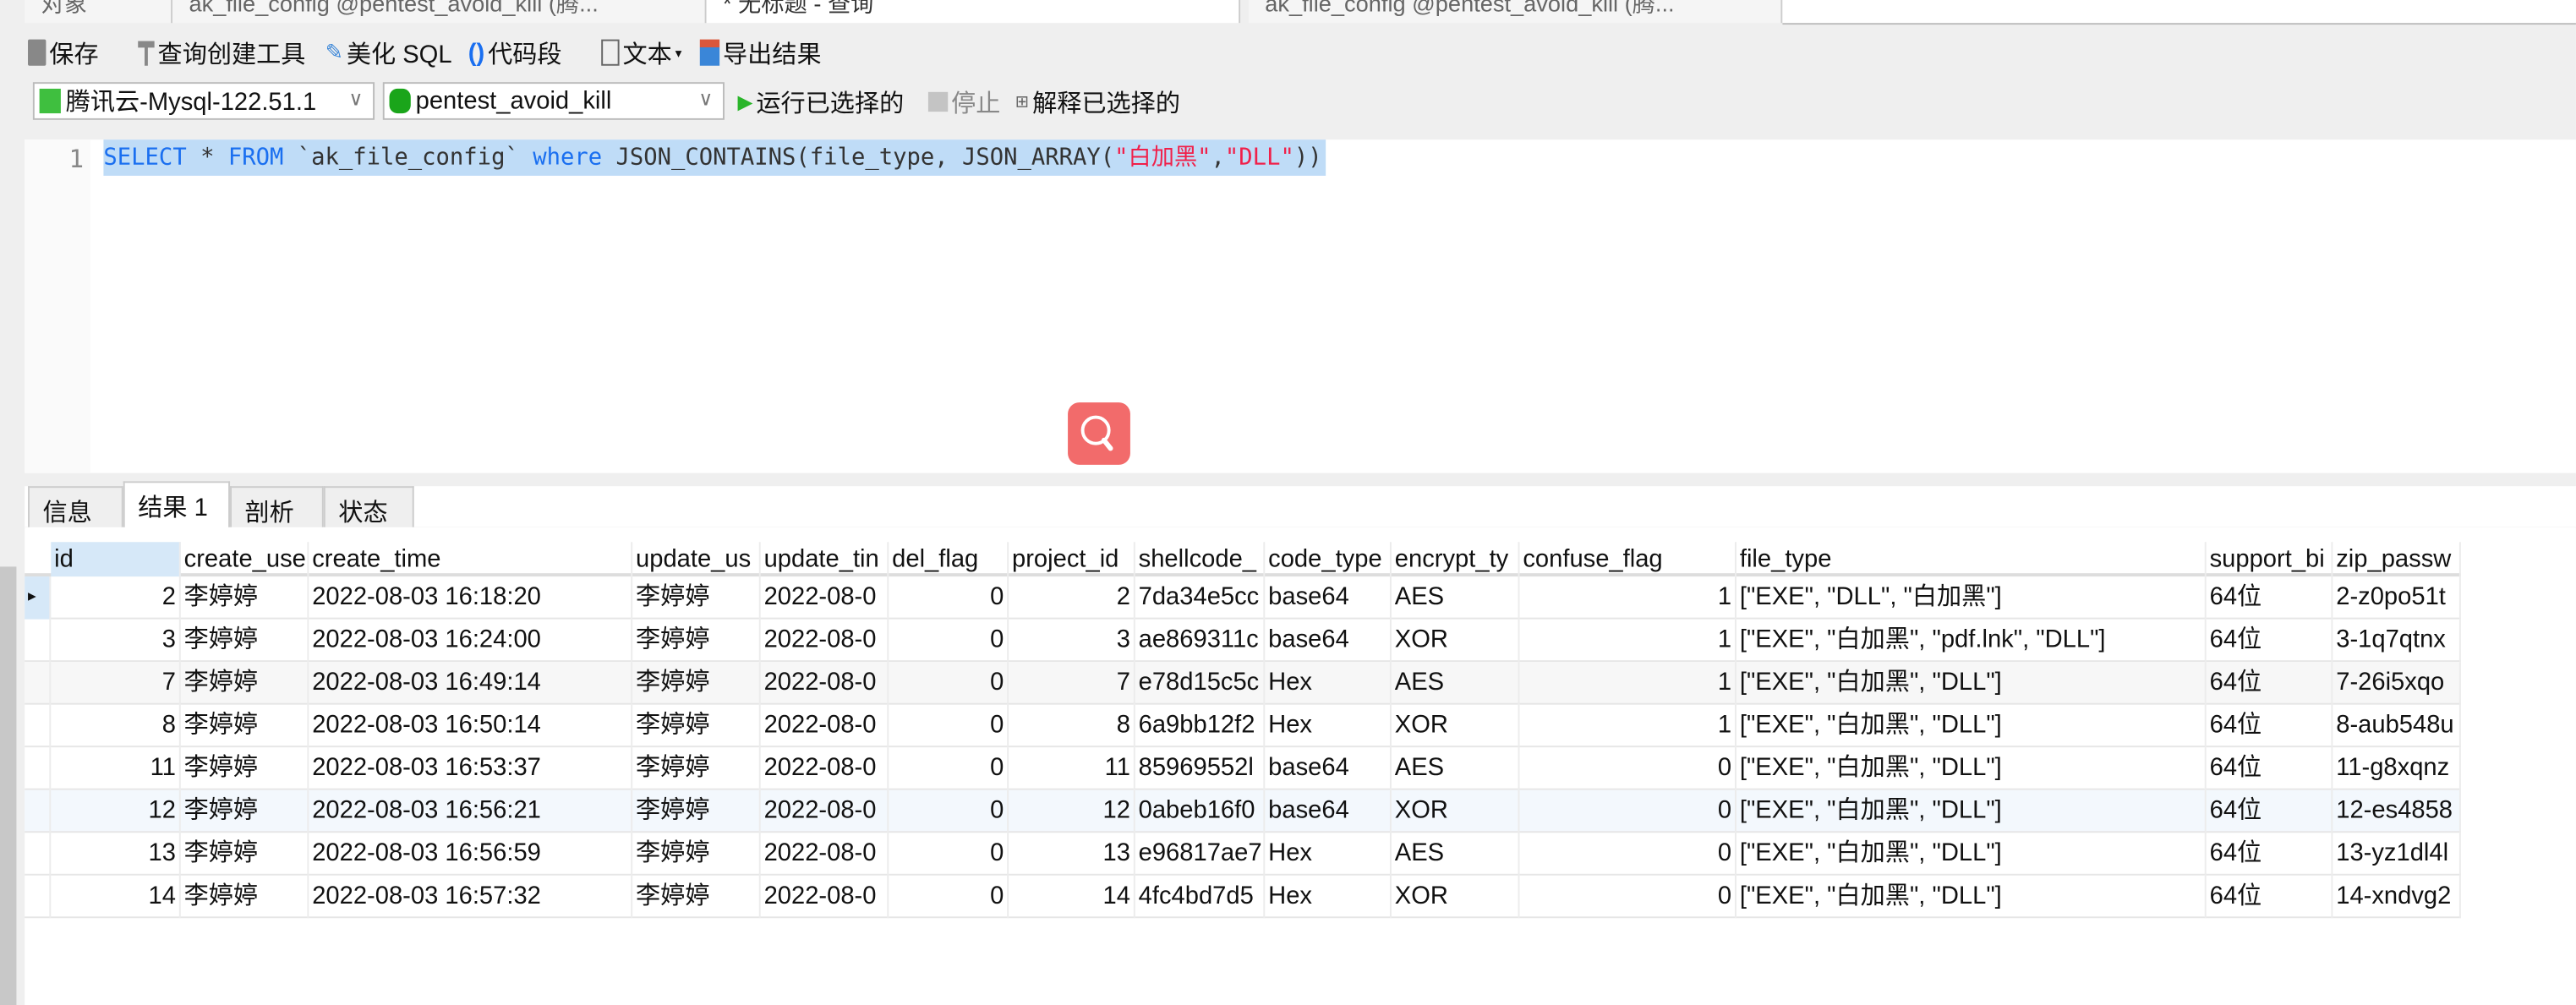 Image resolution: width=2576 pixels, height=1005 pixels. Describe the element at coordinates (825, 559) in the screenshot. I see `column-header-update_tin: update_tin` at that location.